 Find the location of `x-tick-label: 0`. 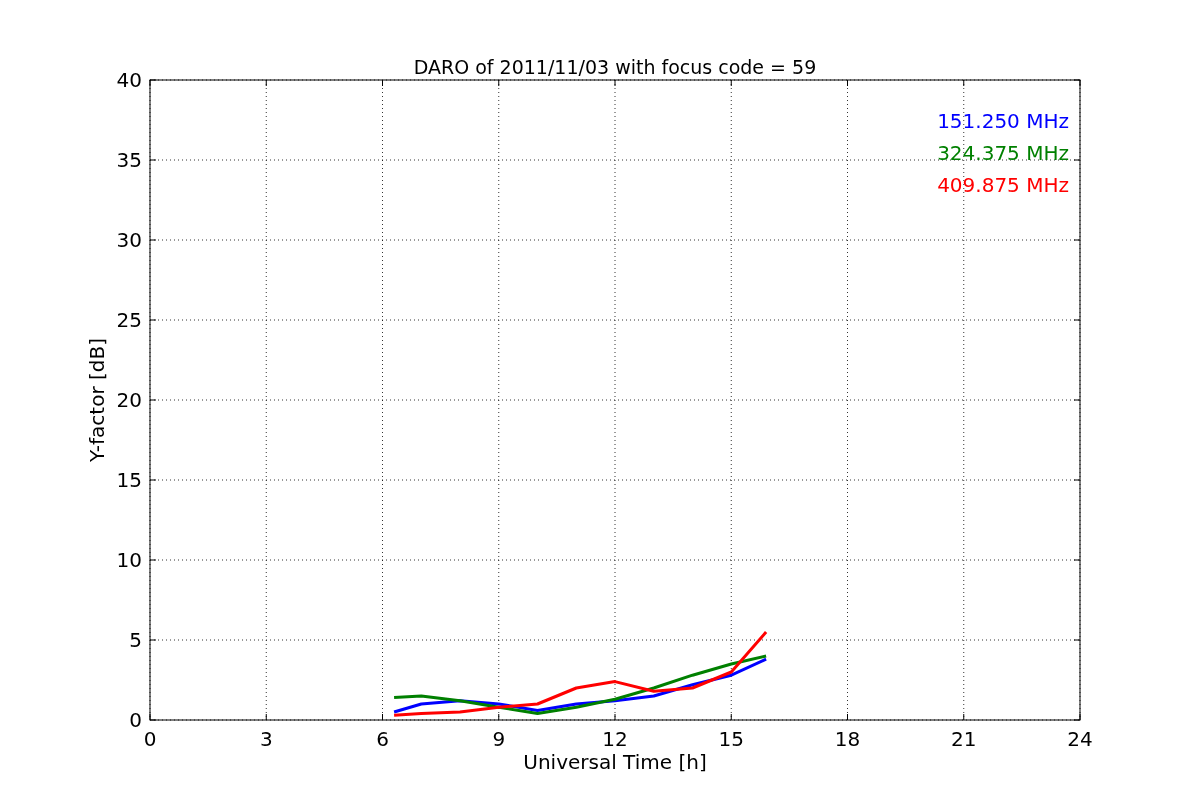

x-tick-label: 0 is located at coordinates (150, 739).